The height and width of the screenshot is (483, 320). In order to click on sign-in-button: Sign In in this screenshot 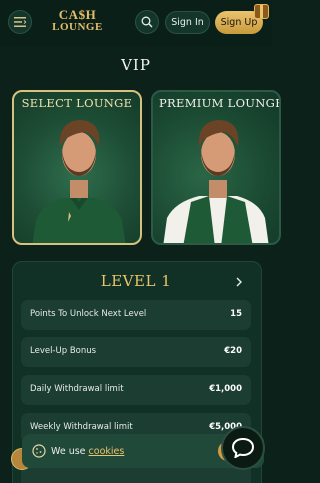, I will do `click(187, 22)`.